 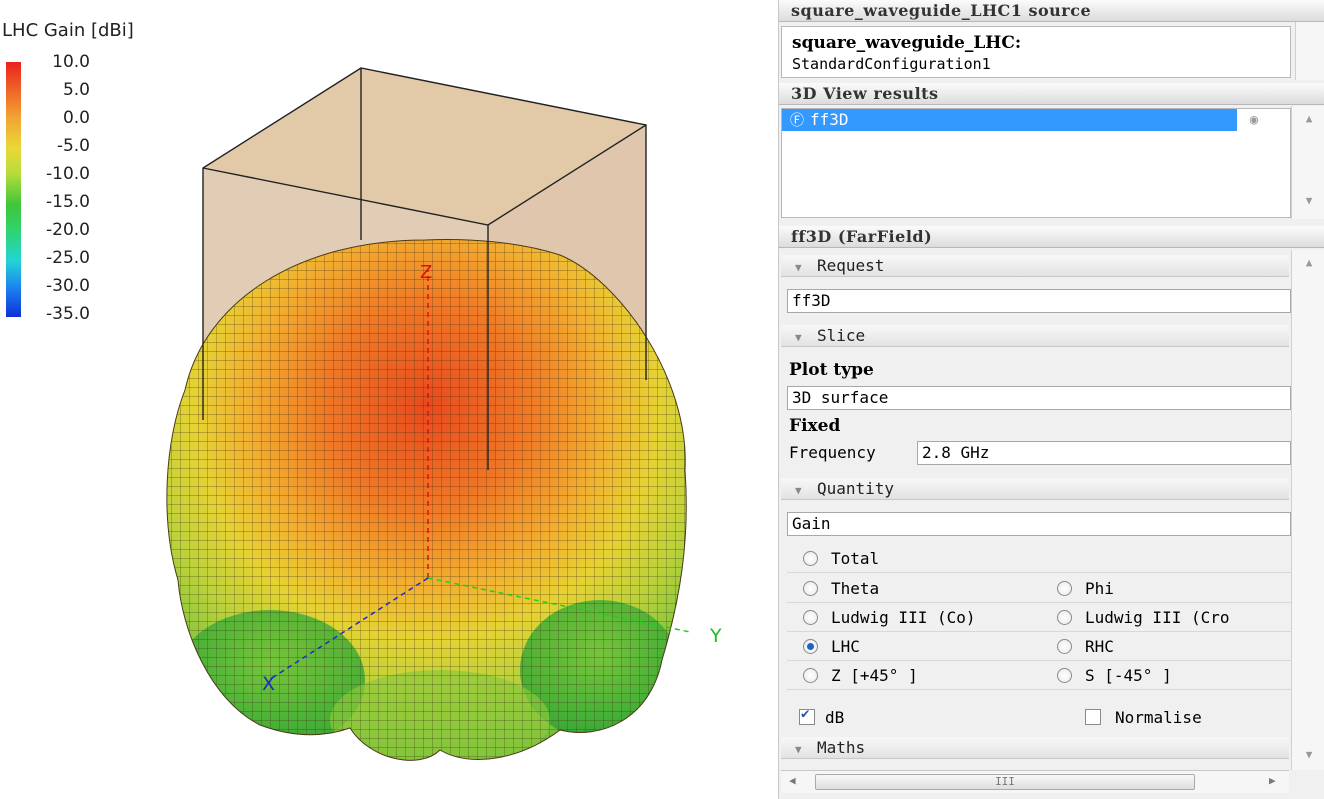 I want to click on quantity-row: Z [+45° ] S [-45° ], so click(x=1039, y=676).